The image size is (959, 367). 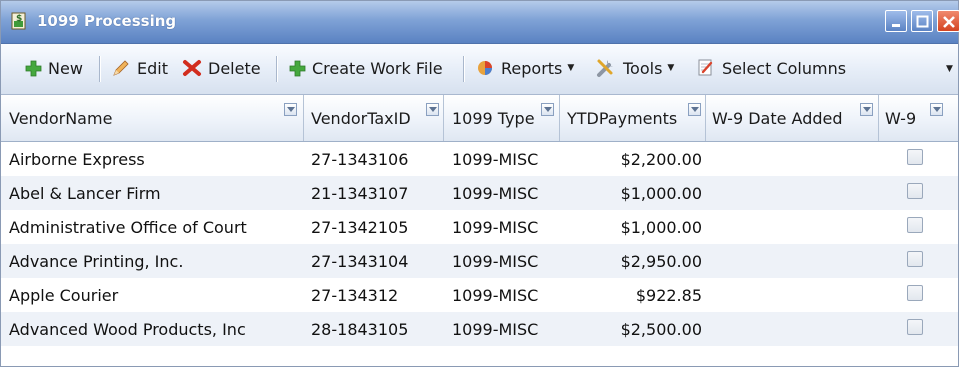 What do you see at coordinates (107, 21) in the screenshot?
I see `window-title: 1099 Processing` at bounding box center [107, 21].